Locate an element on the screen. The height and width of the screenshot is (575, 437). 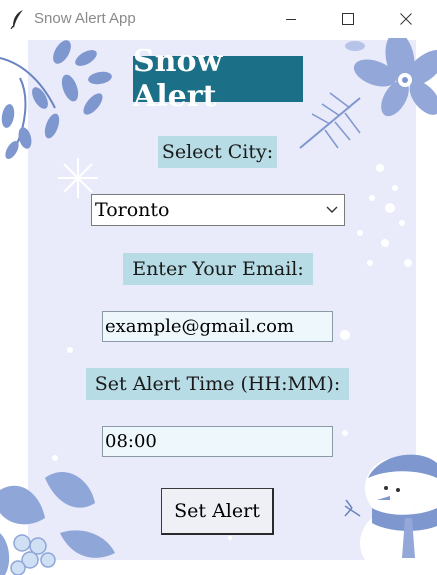
close-button is located at coordinates (406, 19).